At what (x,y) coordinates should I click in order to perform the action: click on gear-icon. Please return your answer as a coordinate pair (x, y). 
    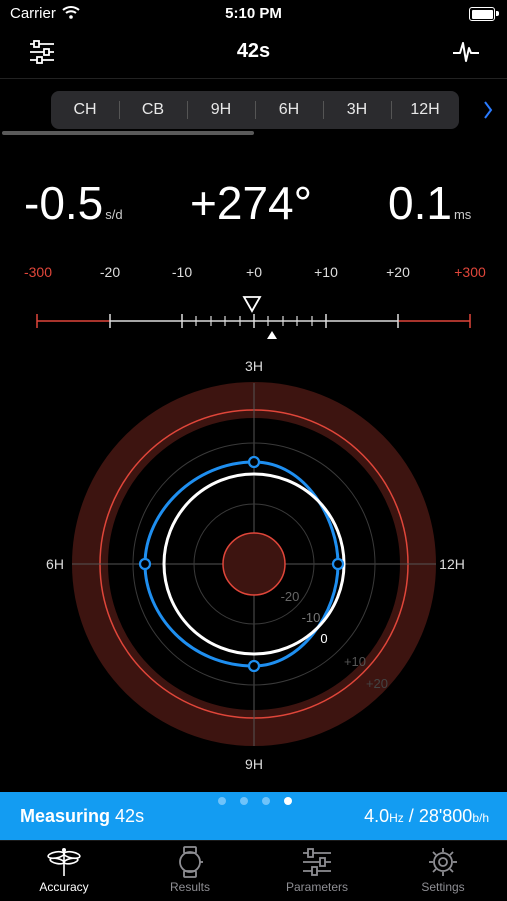
    Looking at the image, I should click on (443, 862).